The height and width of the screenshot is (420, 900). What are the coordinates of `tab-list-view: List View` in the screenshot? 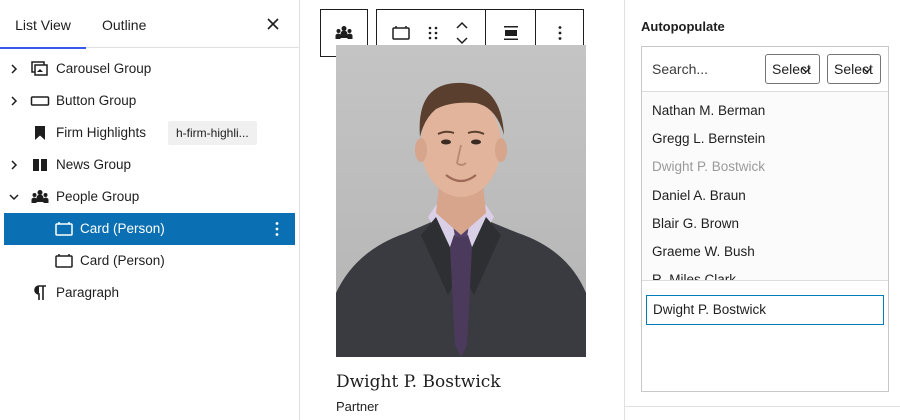 It's located at (43, 24).